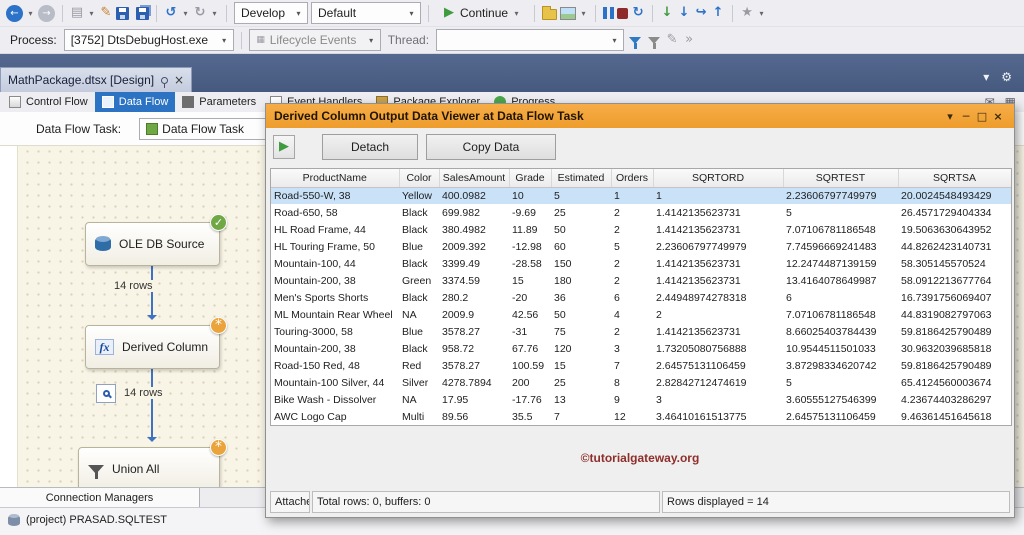  I want to click on clear-filter-icon, so click(654, 42).